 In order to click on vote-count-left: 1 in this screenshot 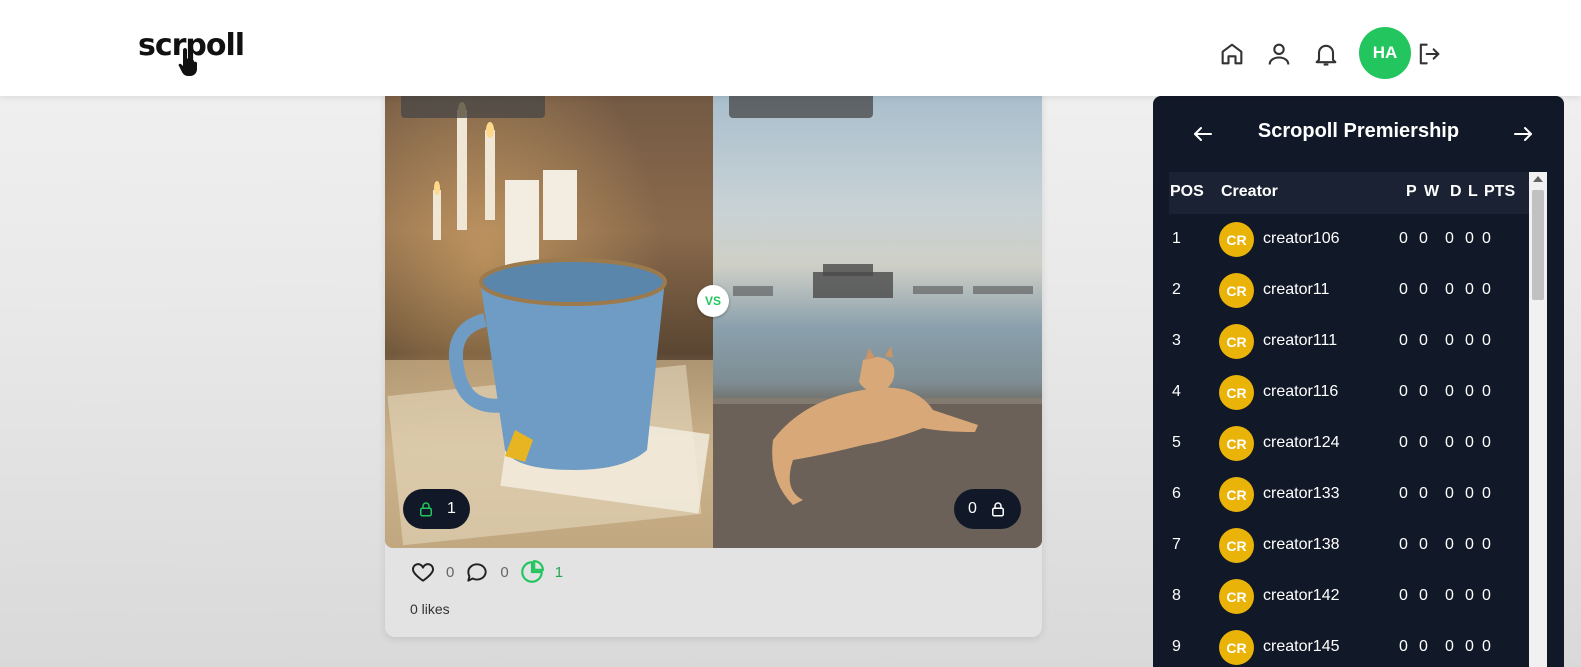, I will do `click(451, 508)`.